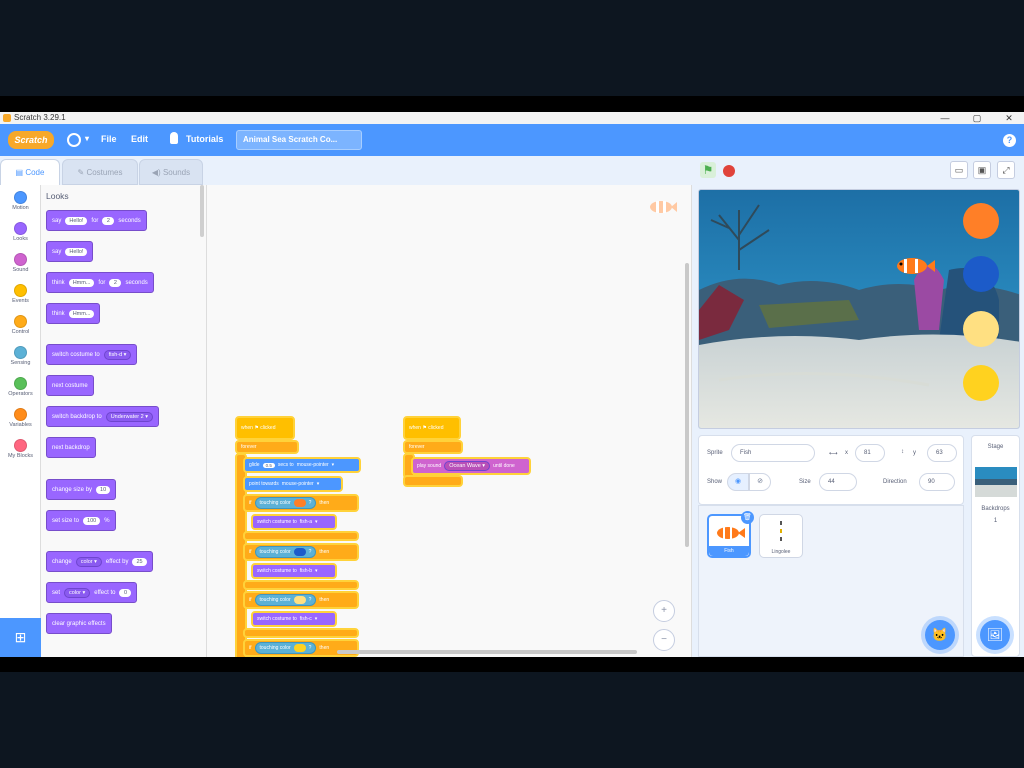 The image size is (1024, 768). What do you see at coordinates (781, 536) in the screenshot?
I see `sprite-tile-lingolee: Lingolee` at bounding box center [781, 536].